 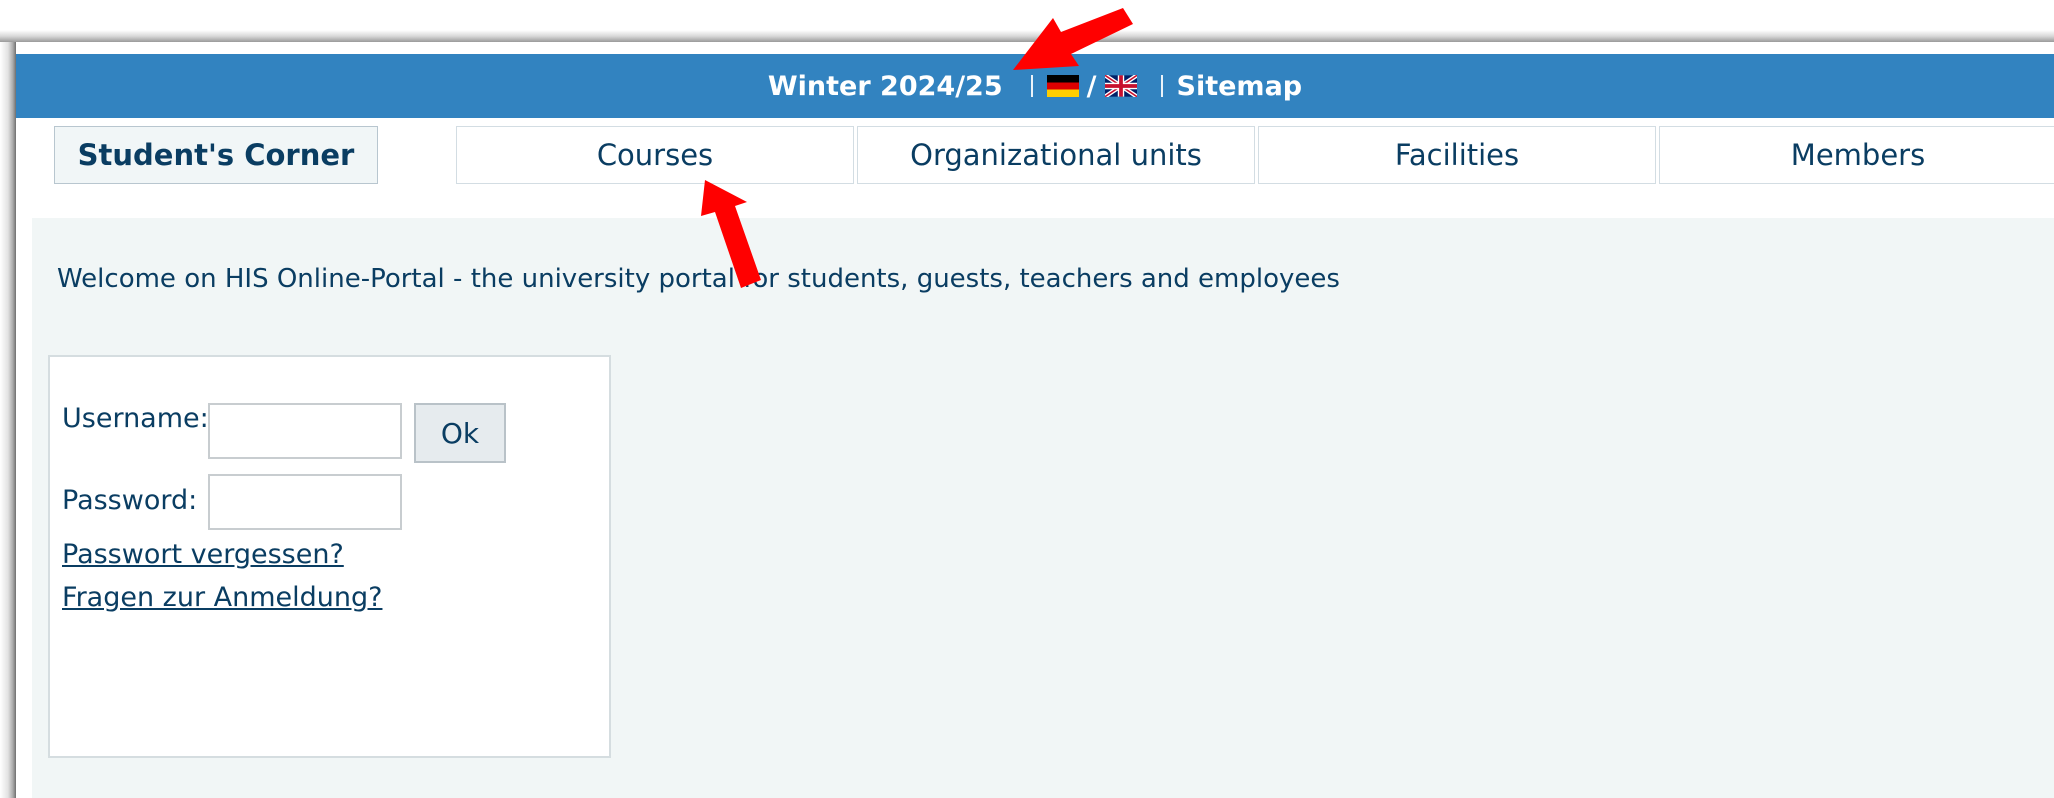 I want to click on username-label: Username:, so click(x=135, y=418).